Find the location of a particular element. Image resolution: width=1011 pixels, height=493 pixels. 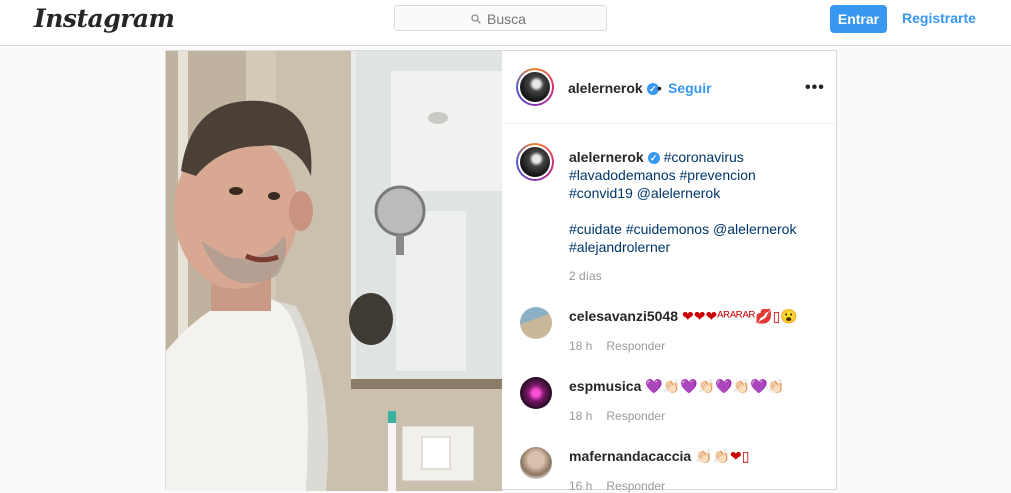

top-navigation-bar: Instagram Entrar Registrarte is located at coordinates (505, 23).